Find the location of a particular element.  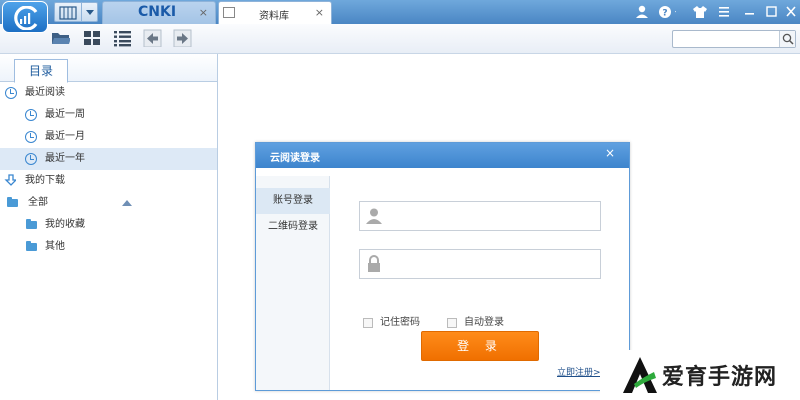

sidebar-item-recent-month: 最近一月 is located at coordinates (108, 137).